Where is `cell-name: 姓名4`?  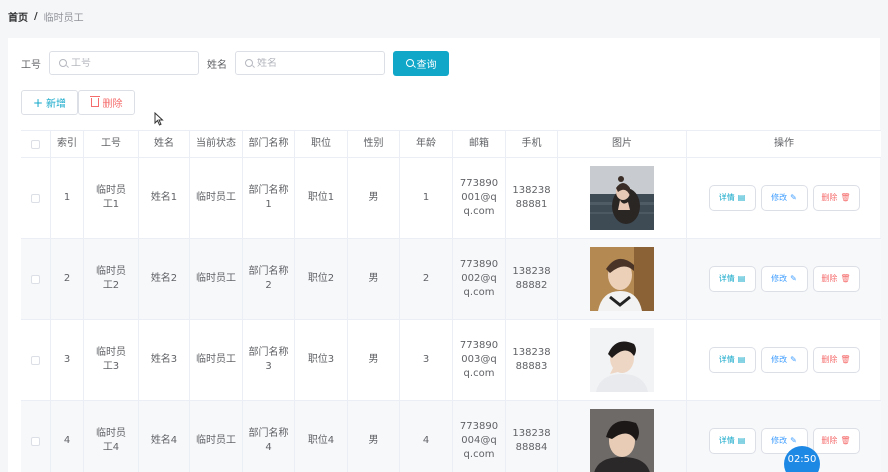 cell-name: 姓名4 is located at coordinates (164, 436).